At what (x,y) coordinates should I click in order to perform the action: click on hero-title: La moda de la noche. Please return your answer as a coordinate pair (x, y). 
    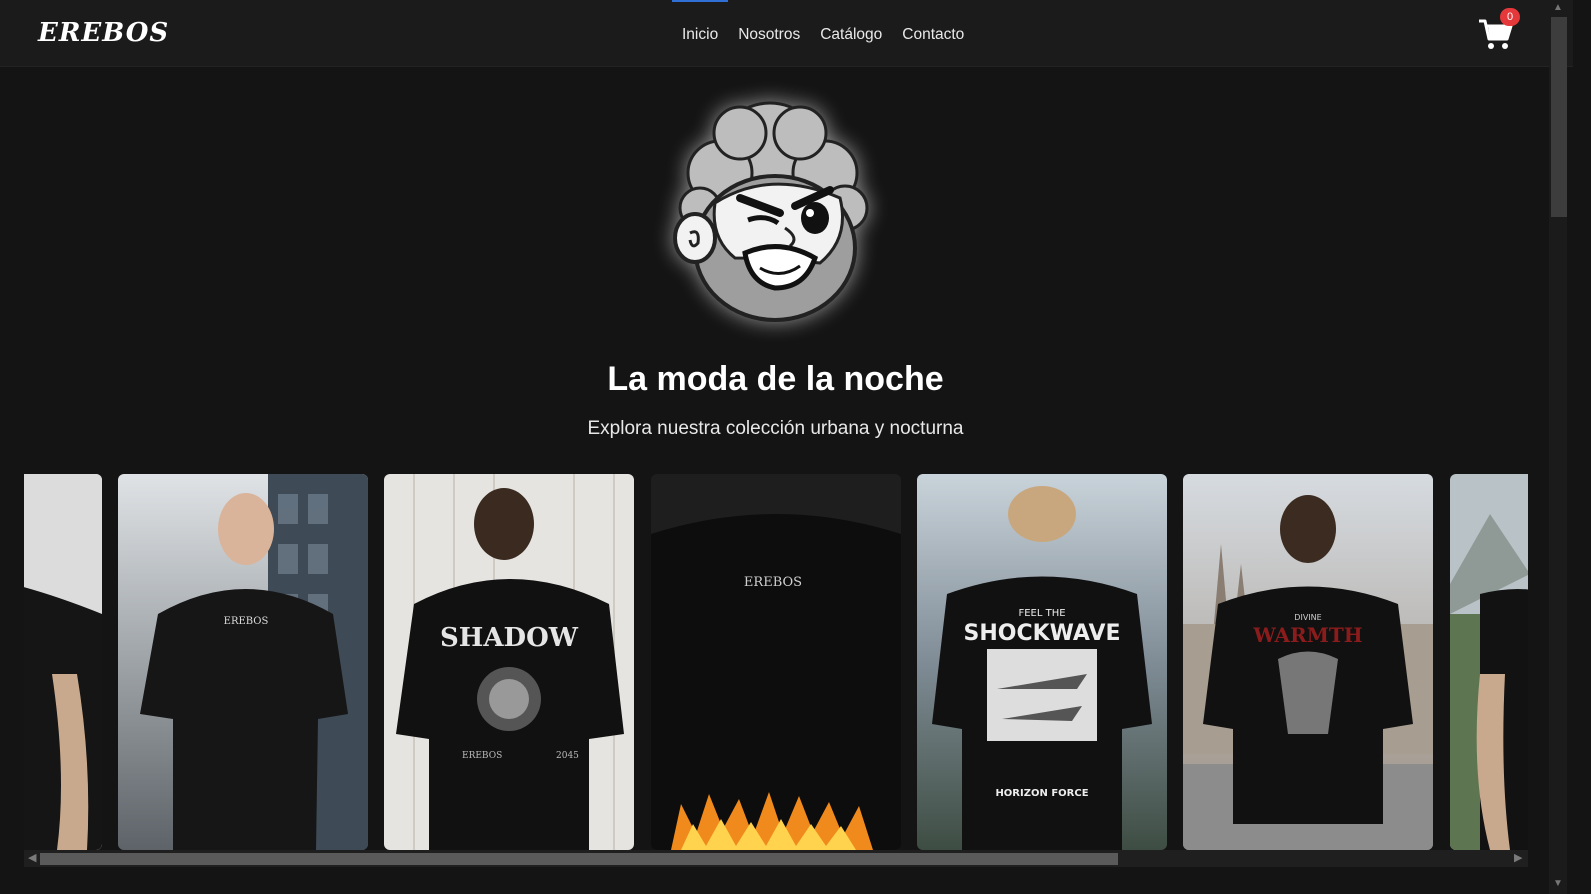
    Looking at the image, I should click on (775, 379).